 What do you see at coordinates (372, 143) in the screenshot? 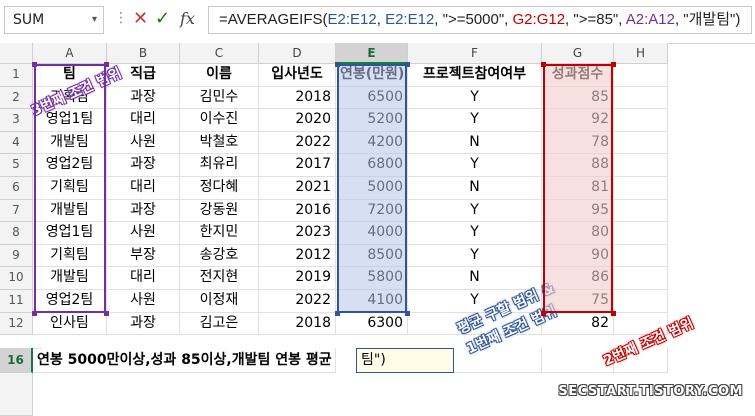
I see `data-cell: 4200` at bounding box center [372, 143].